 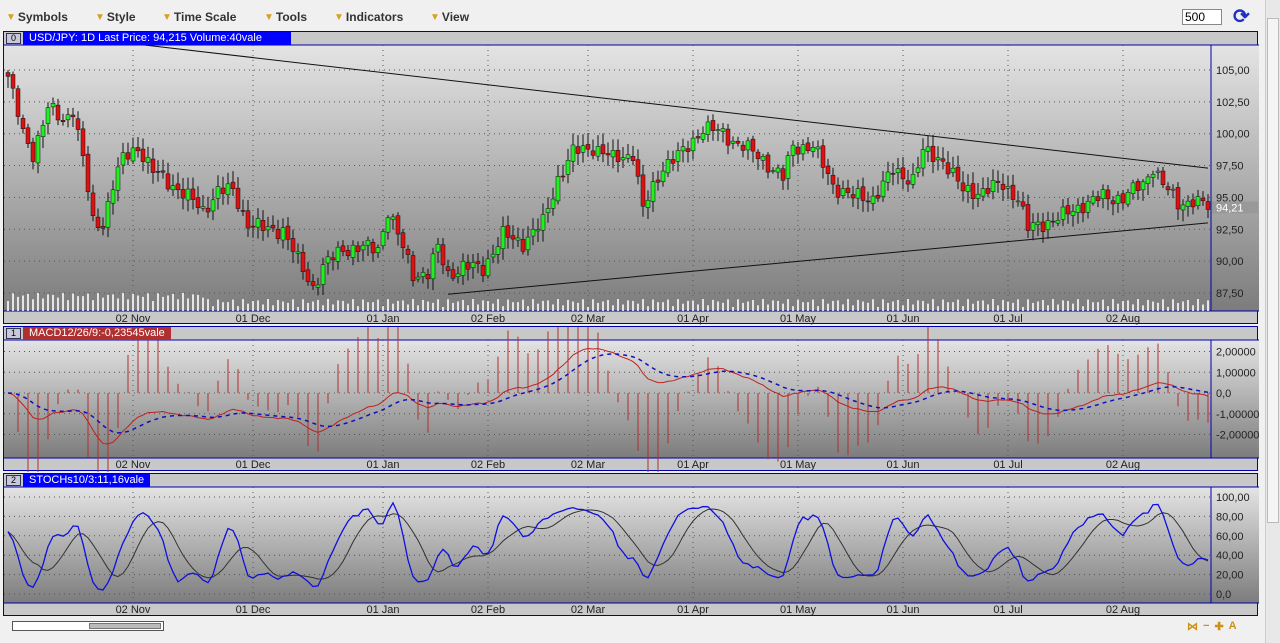 I want to click on x-tick-label: 01 Jul, so click(x=1007, y=465).